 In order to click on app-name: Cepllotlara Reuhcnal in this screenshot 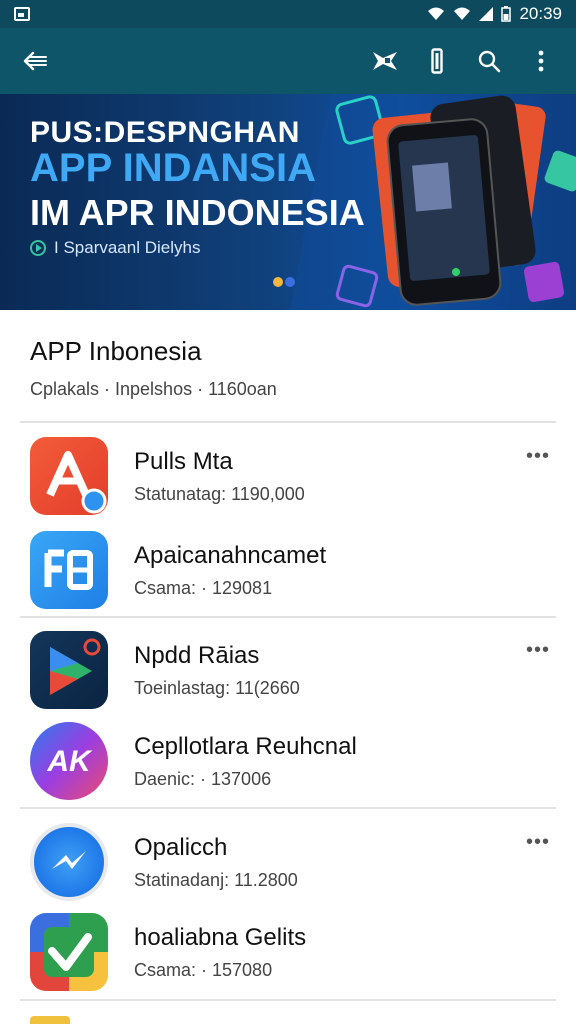, I will do `click(245, 746)`.